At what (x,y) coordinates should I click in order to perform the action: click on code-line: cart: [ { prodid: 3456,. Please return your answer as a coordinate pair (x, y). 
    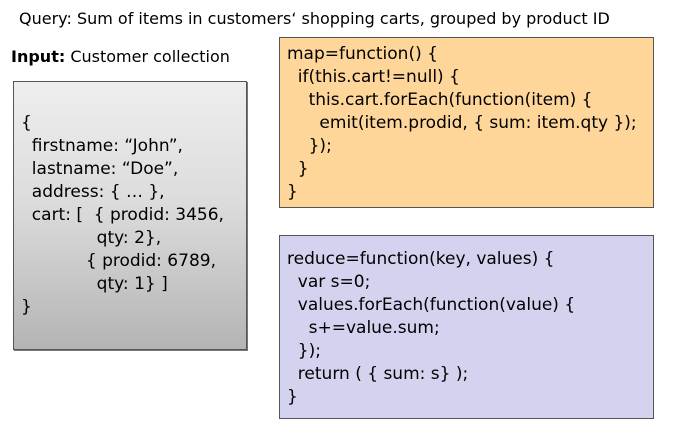
    Looking at the image, I should click on (122, 215).